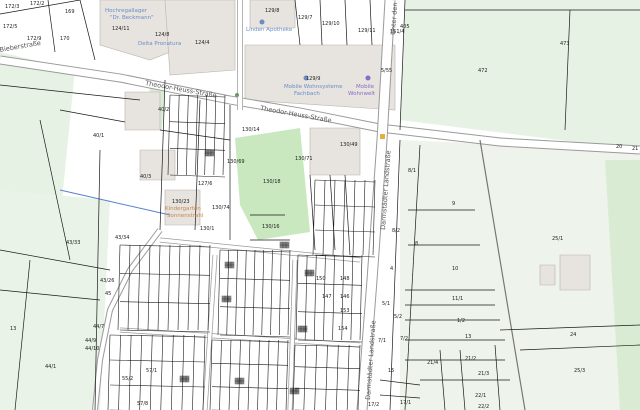 The width and height of the screenshot is (640, 410). What do you see at coordinates (221, 208) in the screenshot?
I see `parcel-label: 130/74` at bounding box center [221, 208].